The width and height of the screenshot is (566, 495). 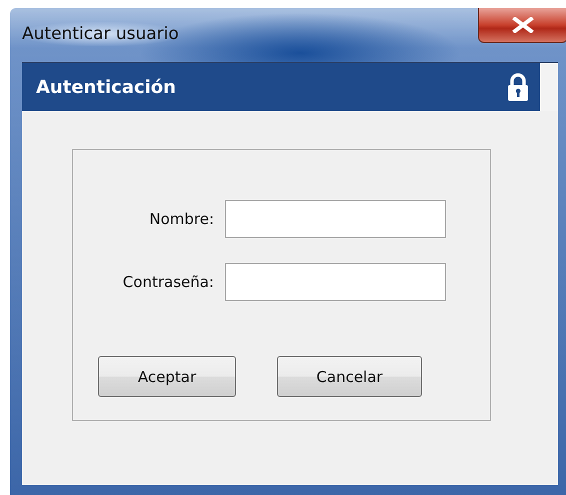 What do you see at coordinates (100, 34) in the screenshot?
I see `window-title: Autenticar usuario` at bounding box center [100, 34].